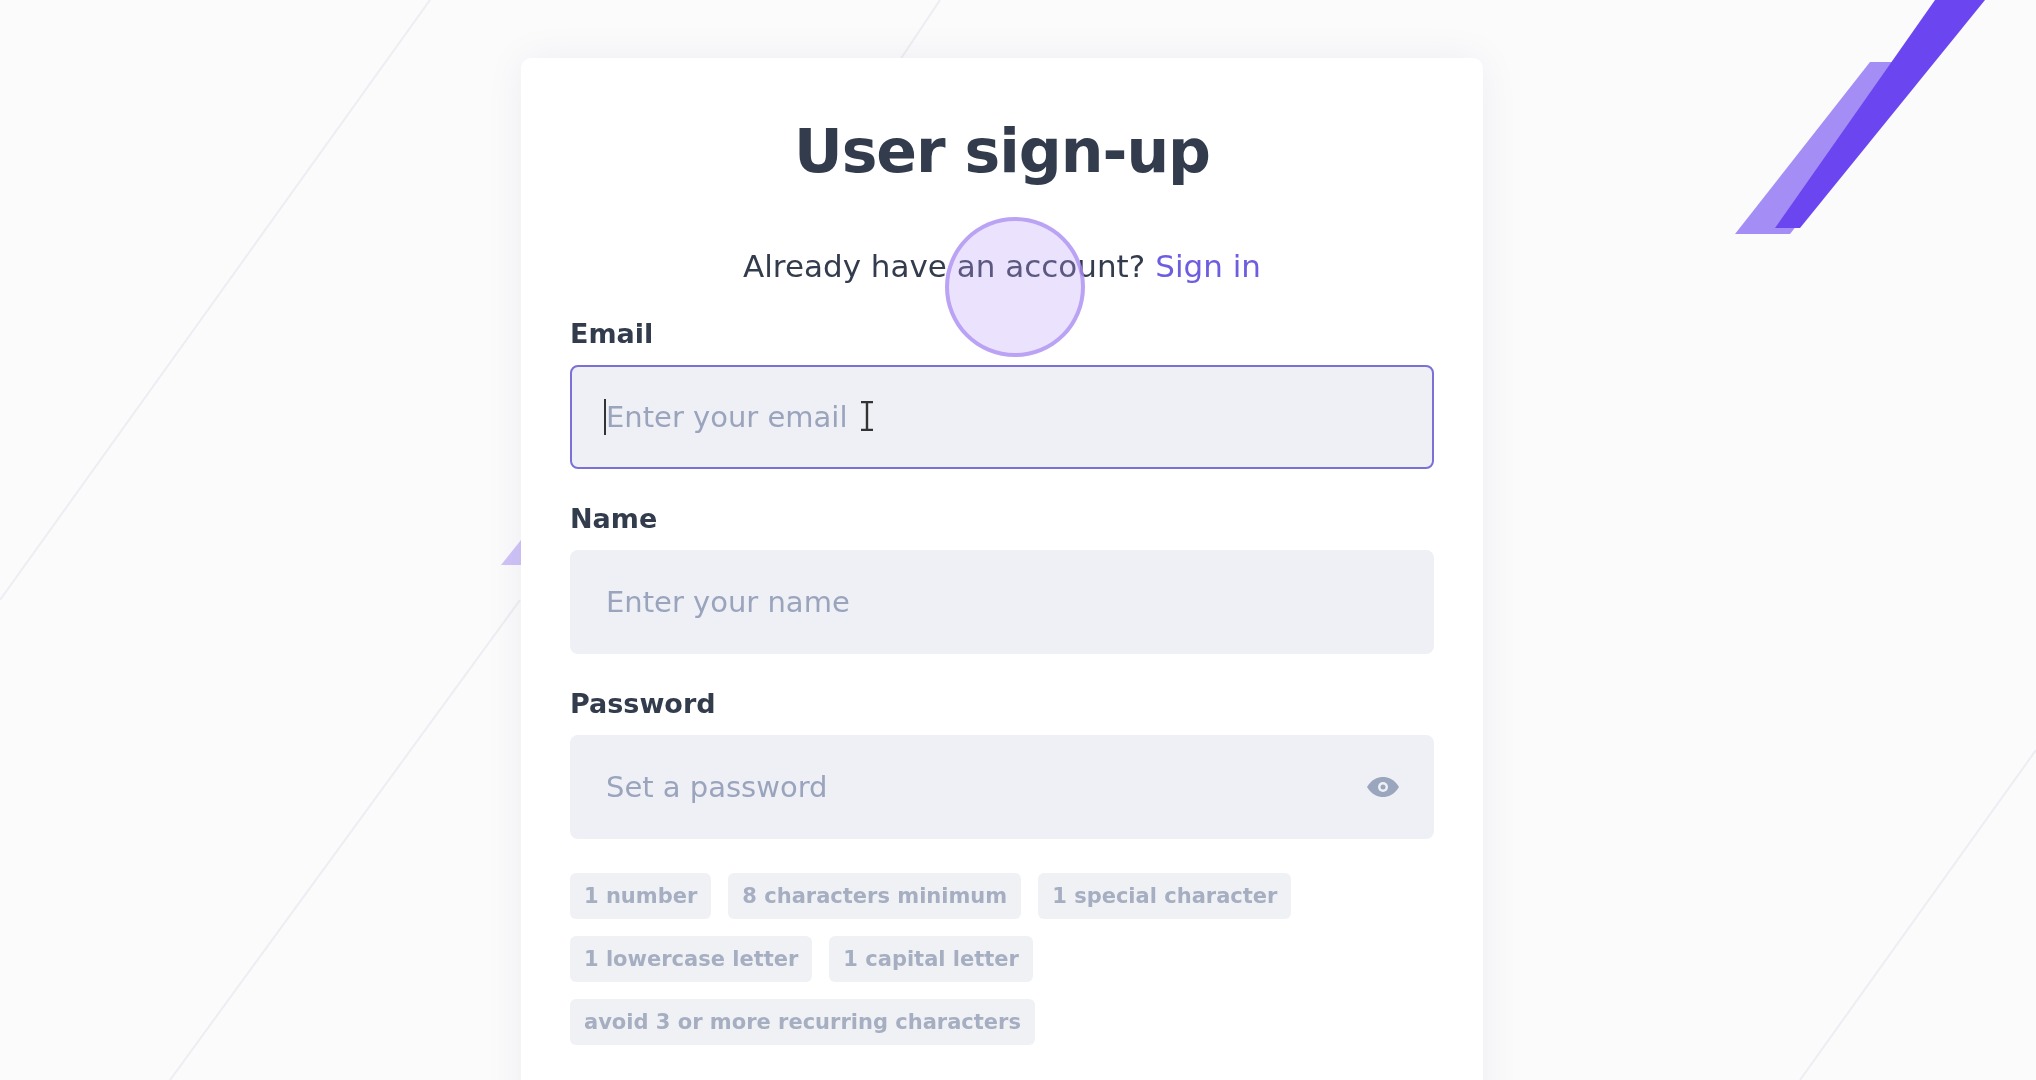 Image resolution: width=2036 pixels, height=1080 pixels. What do you see at coordinates (1002, 151) in the screenshot?
I see `page-title: User sign-up` at bounding box center [1002, 151].